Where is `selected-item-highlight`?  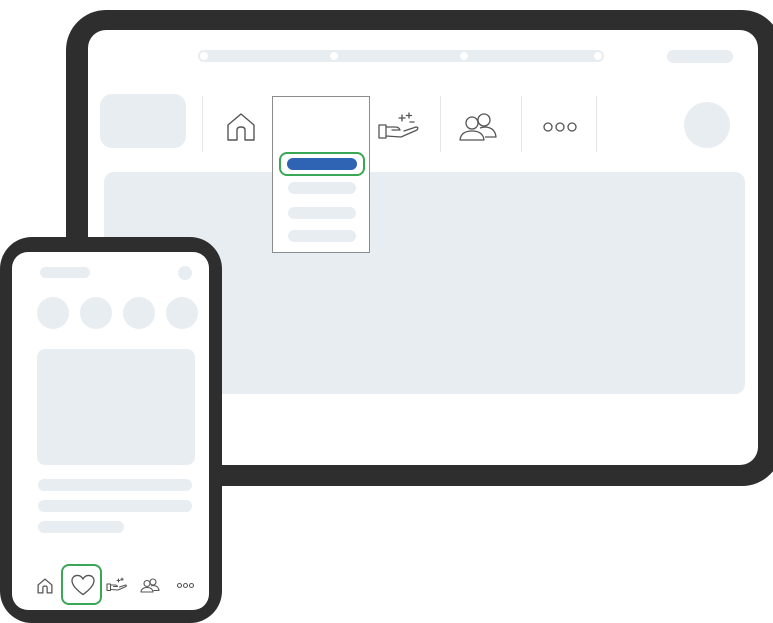
selected-item-highlight is located at coordinates (322, 164).